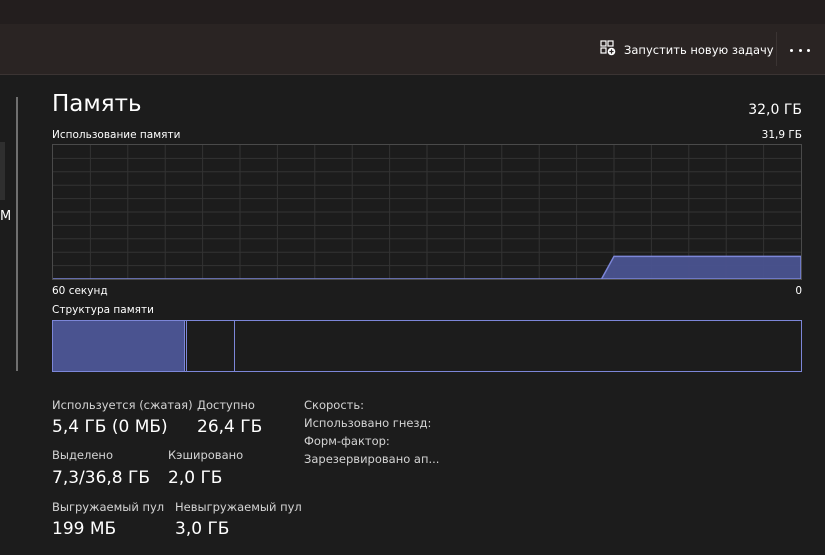 This screenshot has height=555, width=825. Describe the element at coordinates (347, 441) in the screenshot. I see `form-factor-label: Форм-фактор:` at that location.